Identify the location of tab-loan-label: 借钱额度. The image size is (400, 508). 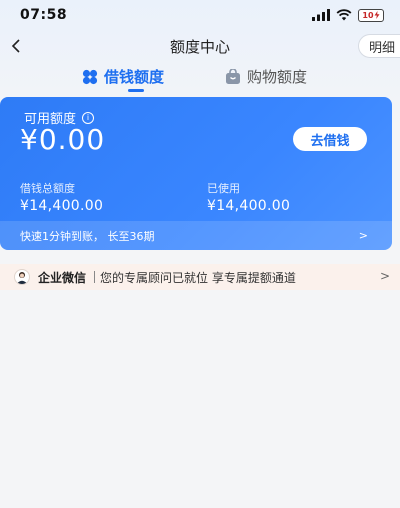
(134, 77).